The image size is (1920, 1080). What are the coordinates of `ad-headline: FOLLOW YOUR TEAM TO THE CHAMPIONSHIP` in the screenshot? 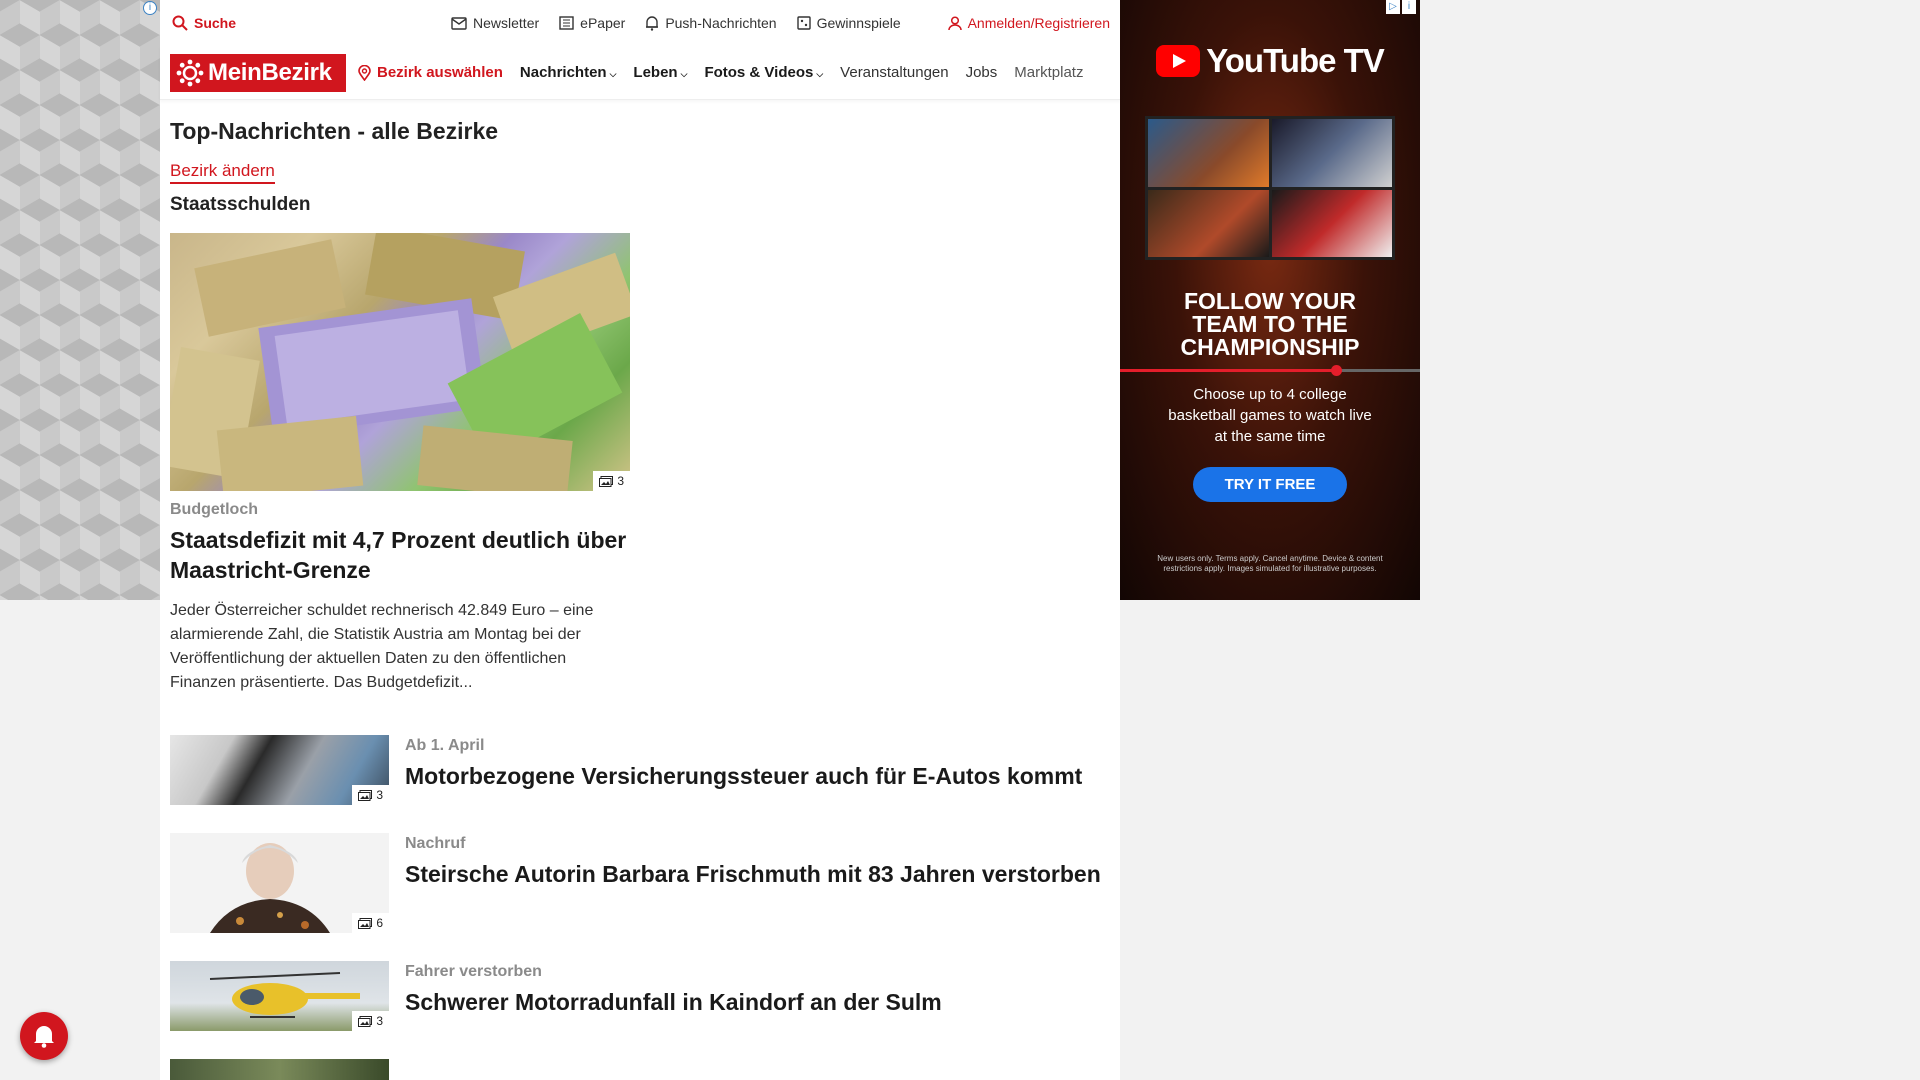 It's located at (1270, 324).